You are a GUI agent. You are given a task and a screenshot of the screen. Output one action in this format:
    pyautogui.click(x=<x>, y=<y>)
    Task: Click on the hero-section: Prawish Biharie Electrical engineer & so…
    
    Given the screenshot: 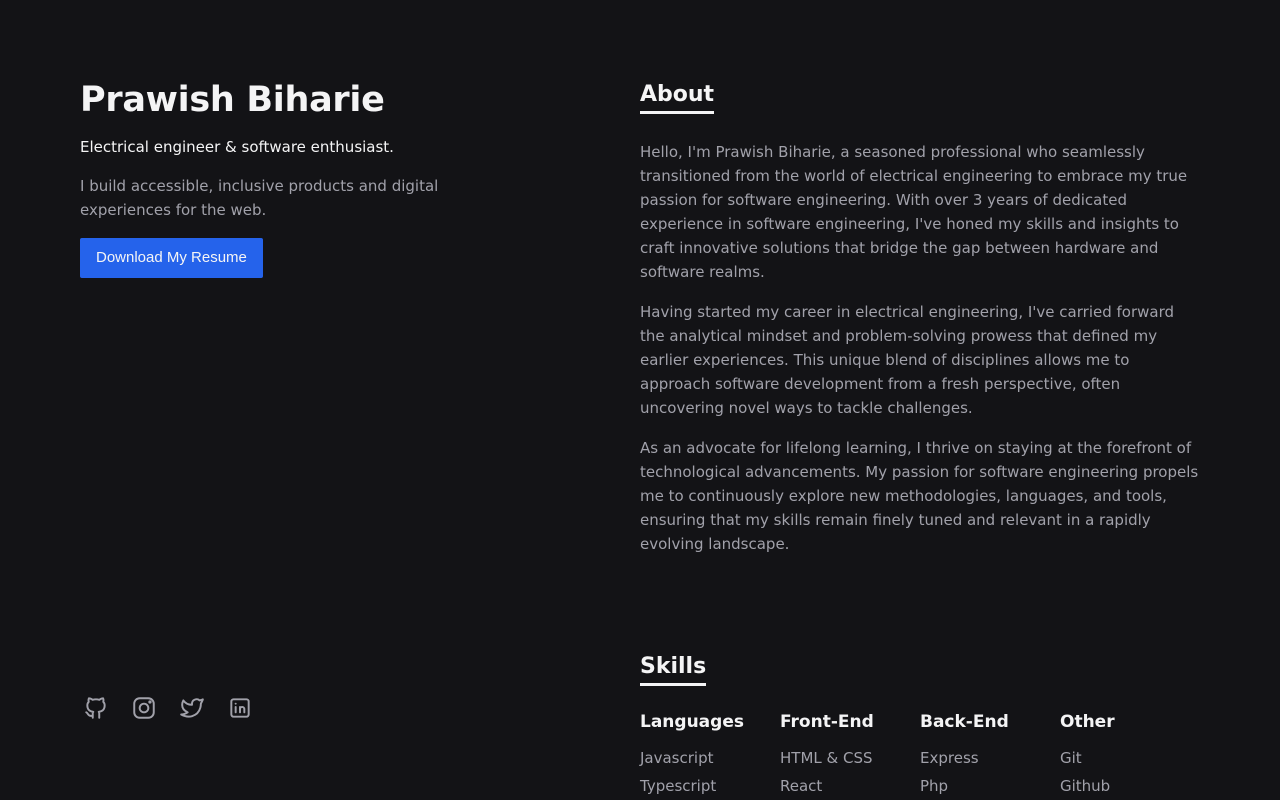 What is the action you would take?
    pyautogui.click(x=290, y=177)
    